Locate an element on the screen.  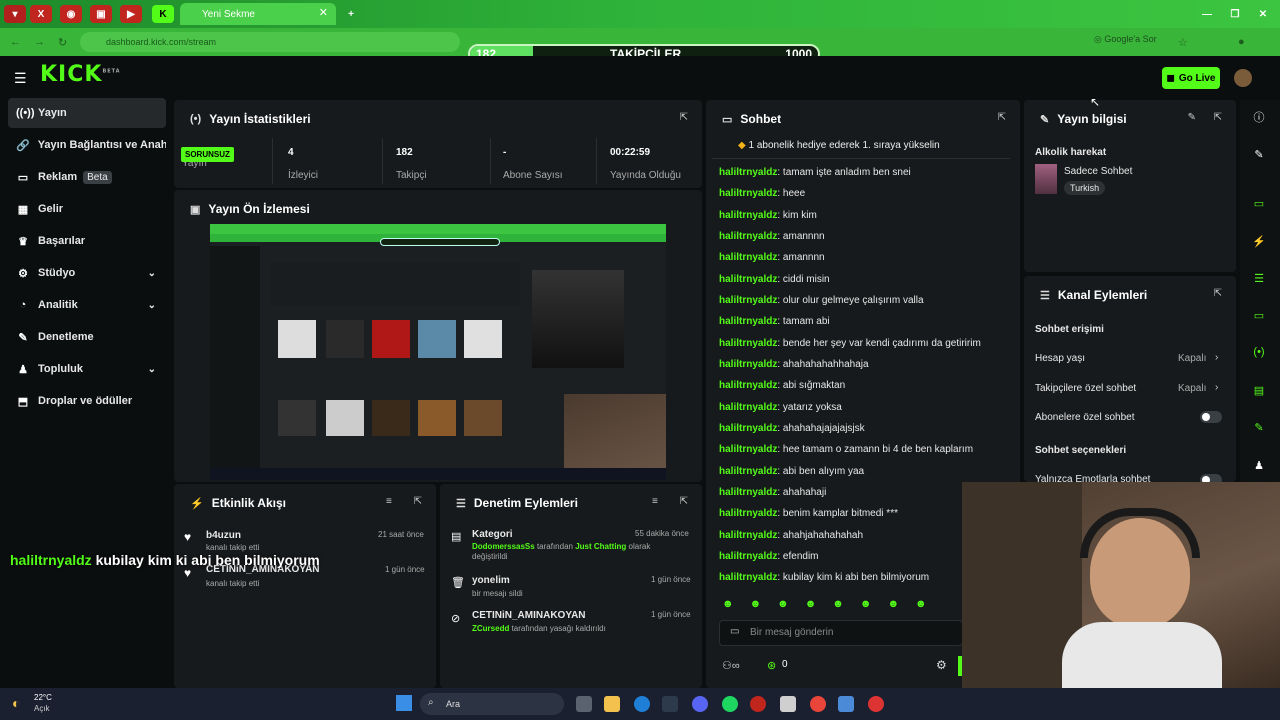
chat-toggle-icon: ▭ is located at coordinates (1259, 203).